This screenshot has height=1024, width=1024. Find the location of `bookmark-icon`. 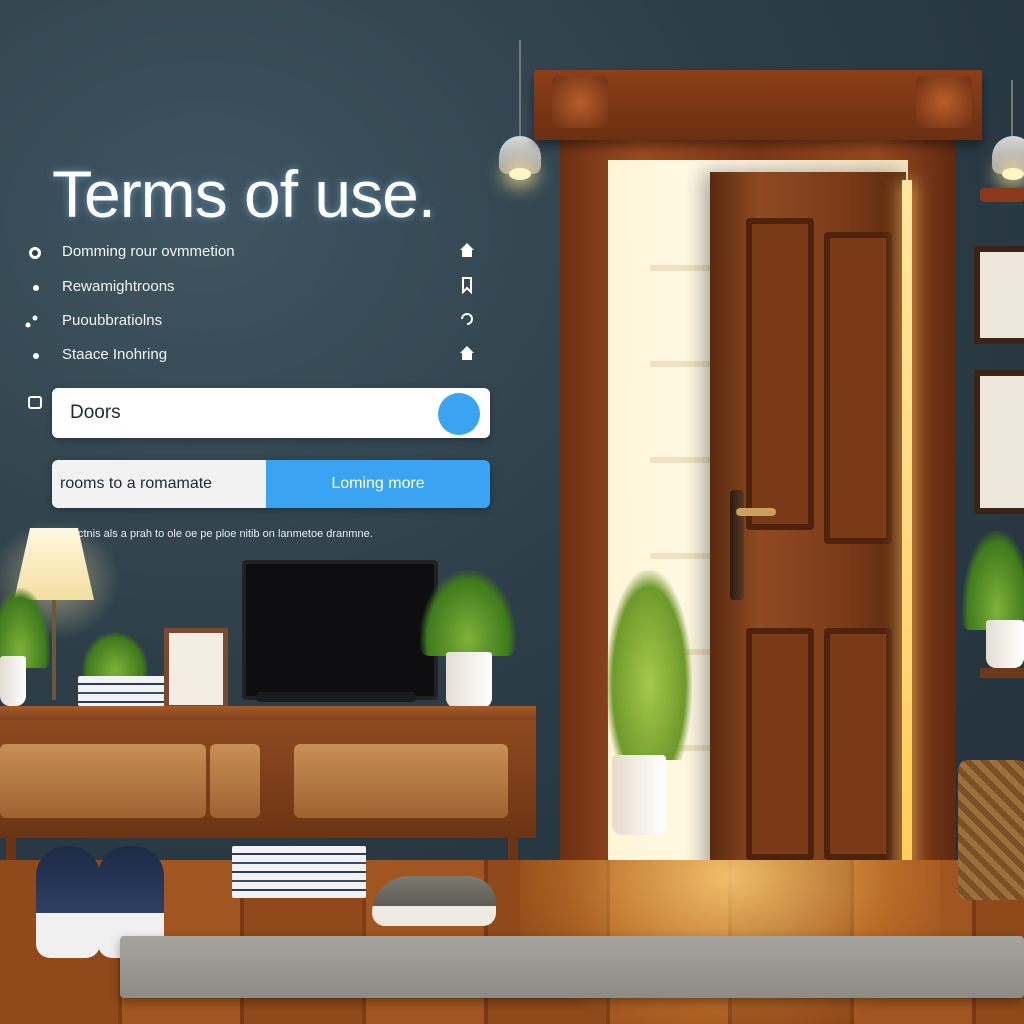

bookmark-icon is located at coordinates (467, 285).